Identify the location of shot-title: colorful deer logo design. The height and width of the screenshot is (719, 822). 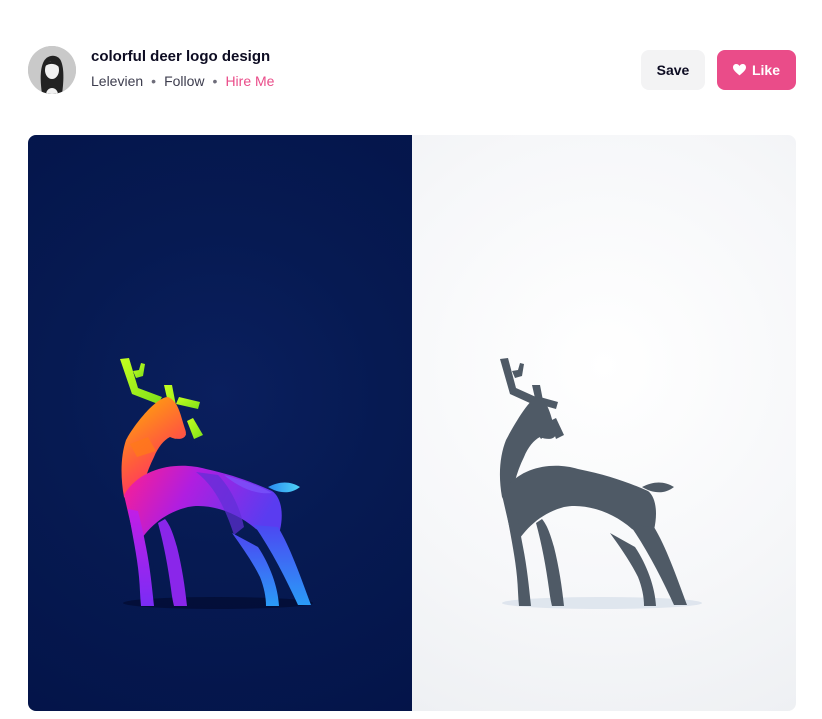
(181, 56).